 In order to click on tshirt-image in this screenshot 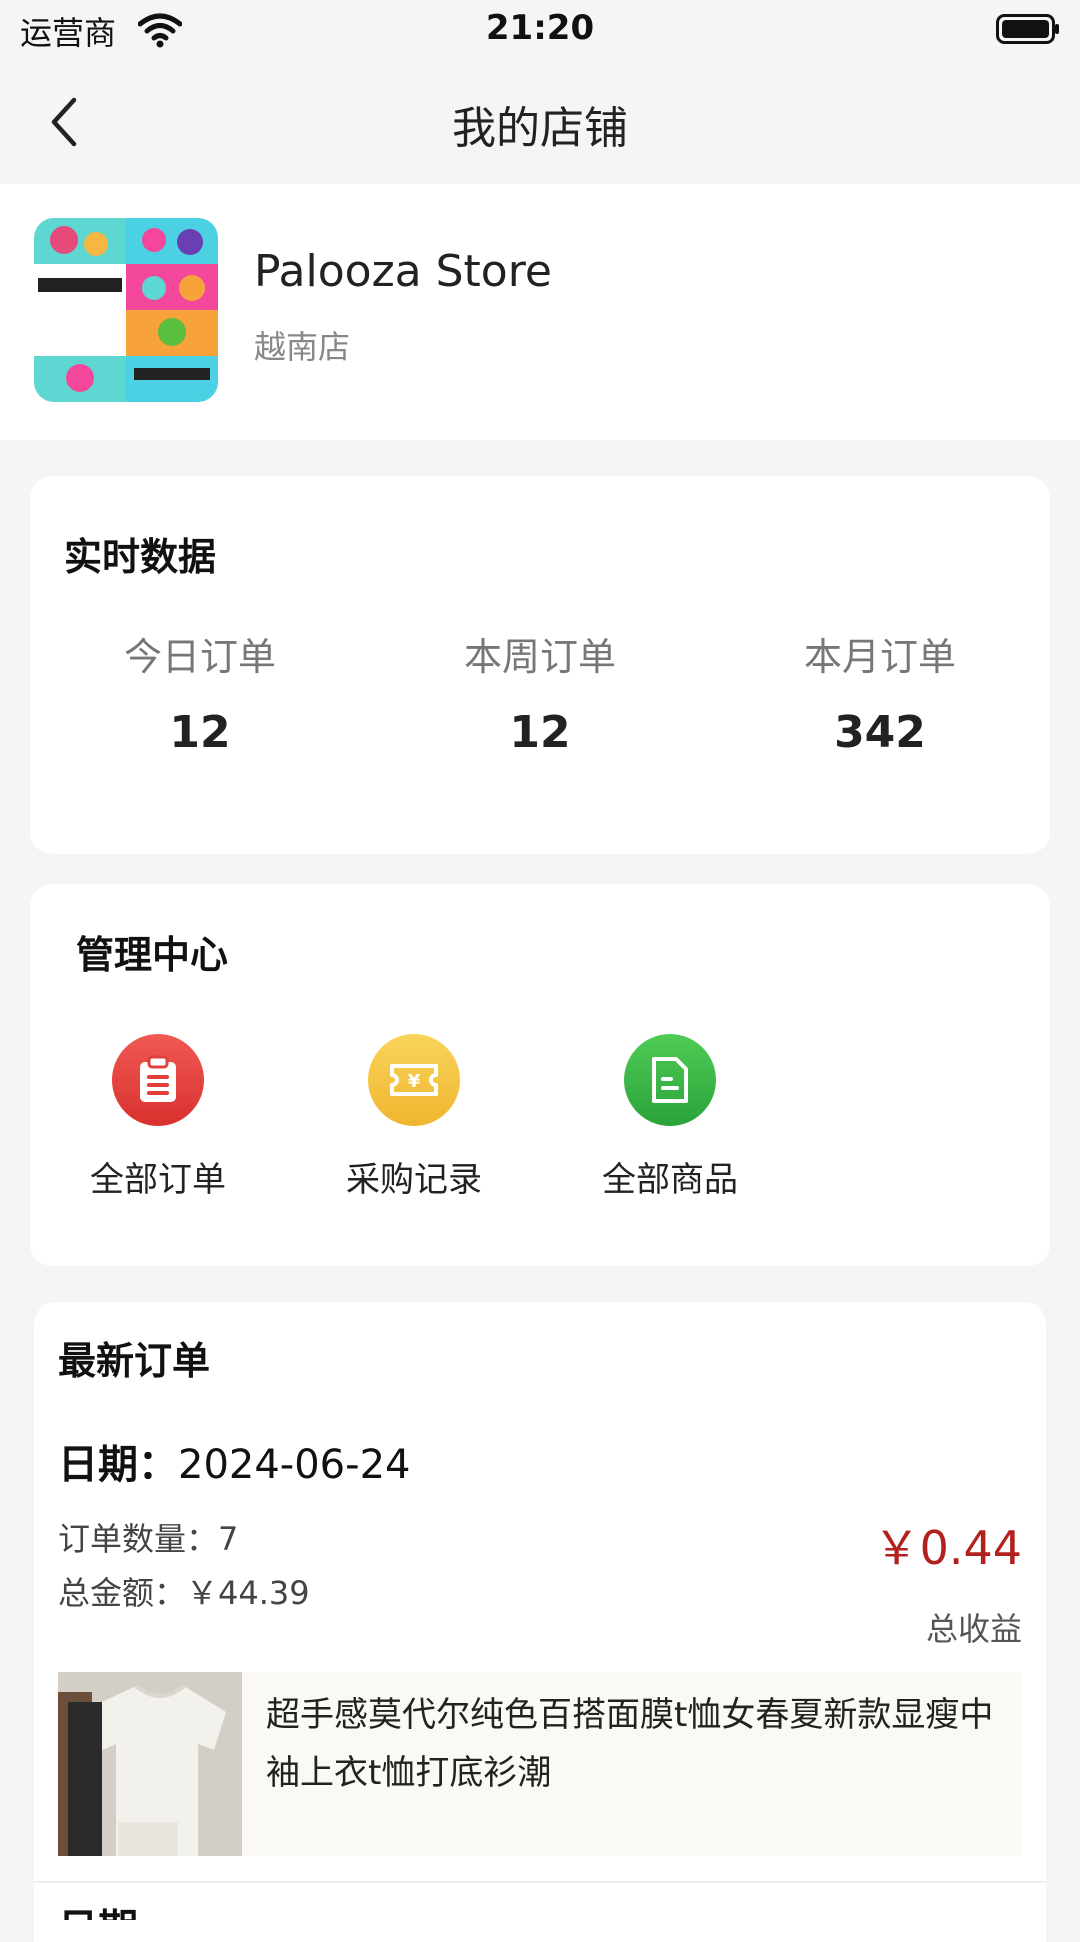, I will do `click(150, 1764)`.